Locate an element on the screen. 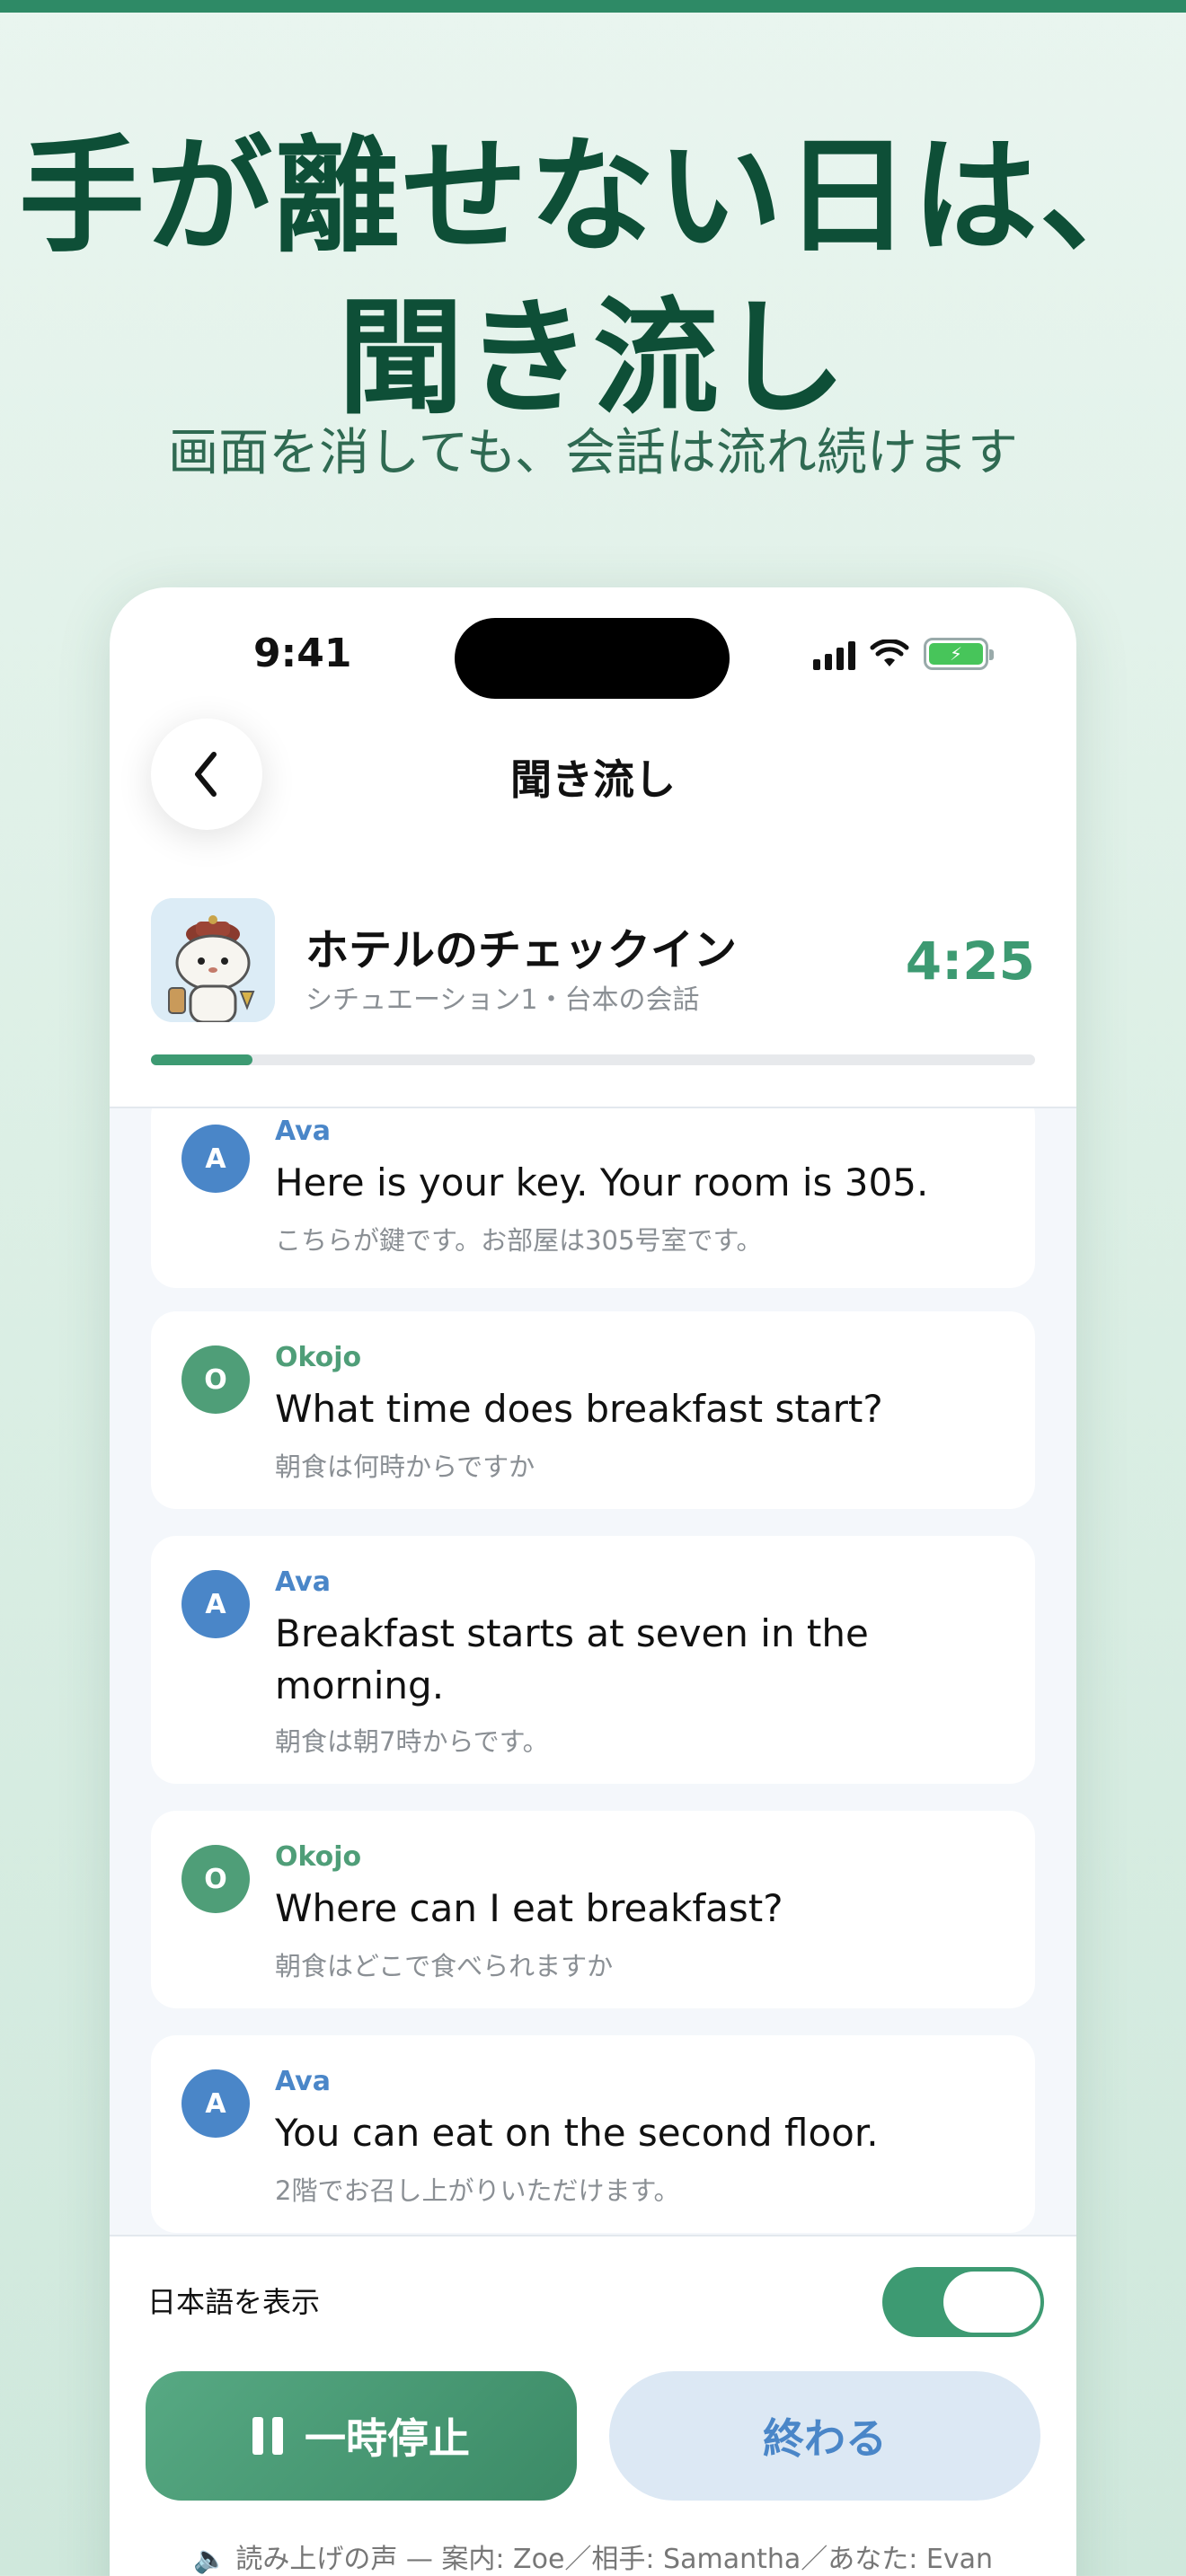  message-english: What time does breakfast start? is located at coordinates (579, 1409).